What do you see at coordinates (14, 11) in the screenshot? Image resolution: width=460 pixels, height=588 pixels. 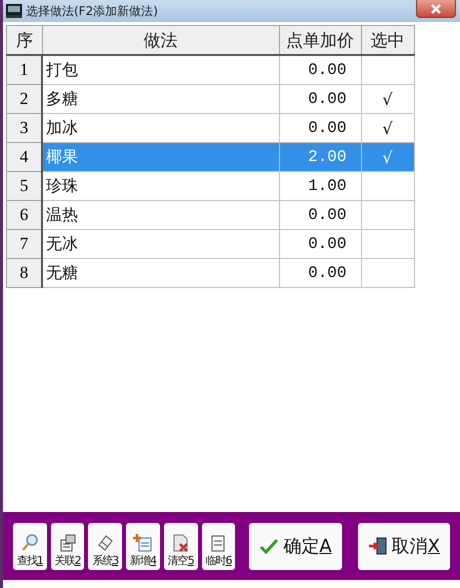 I see `keyboard-icon` at bounding box center [14, 11].